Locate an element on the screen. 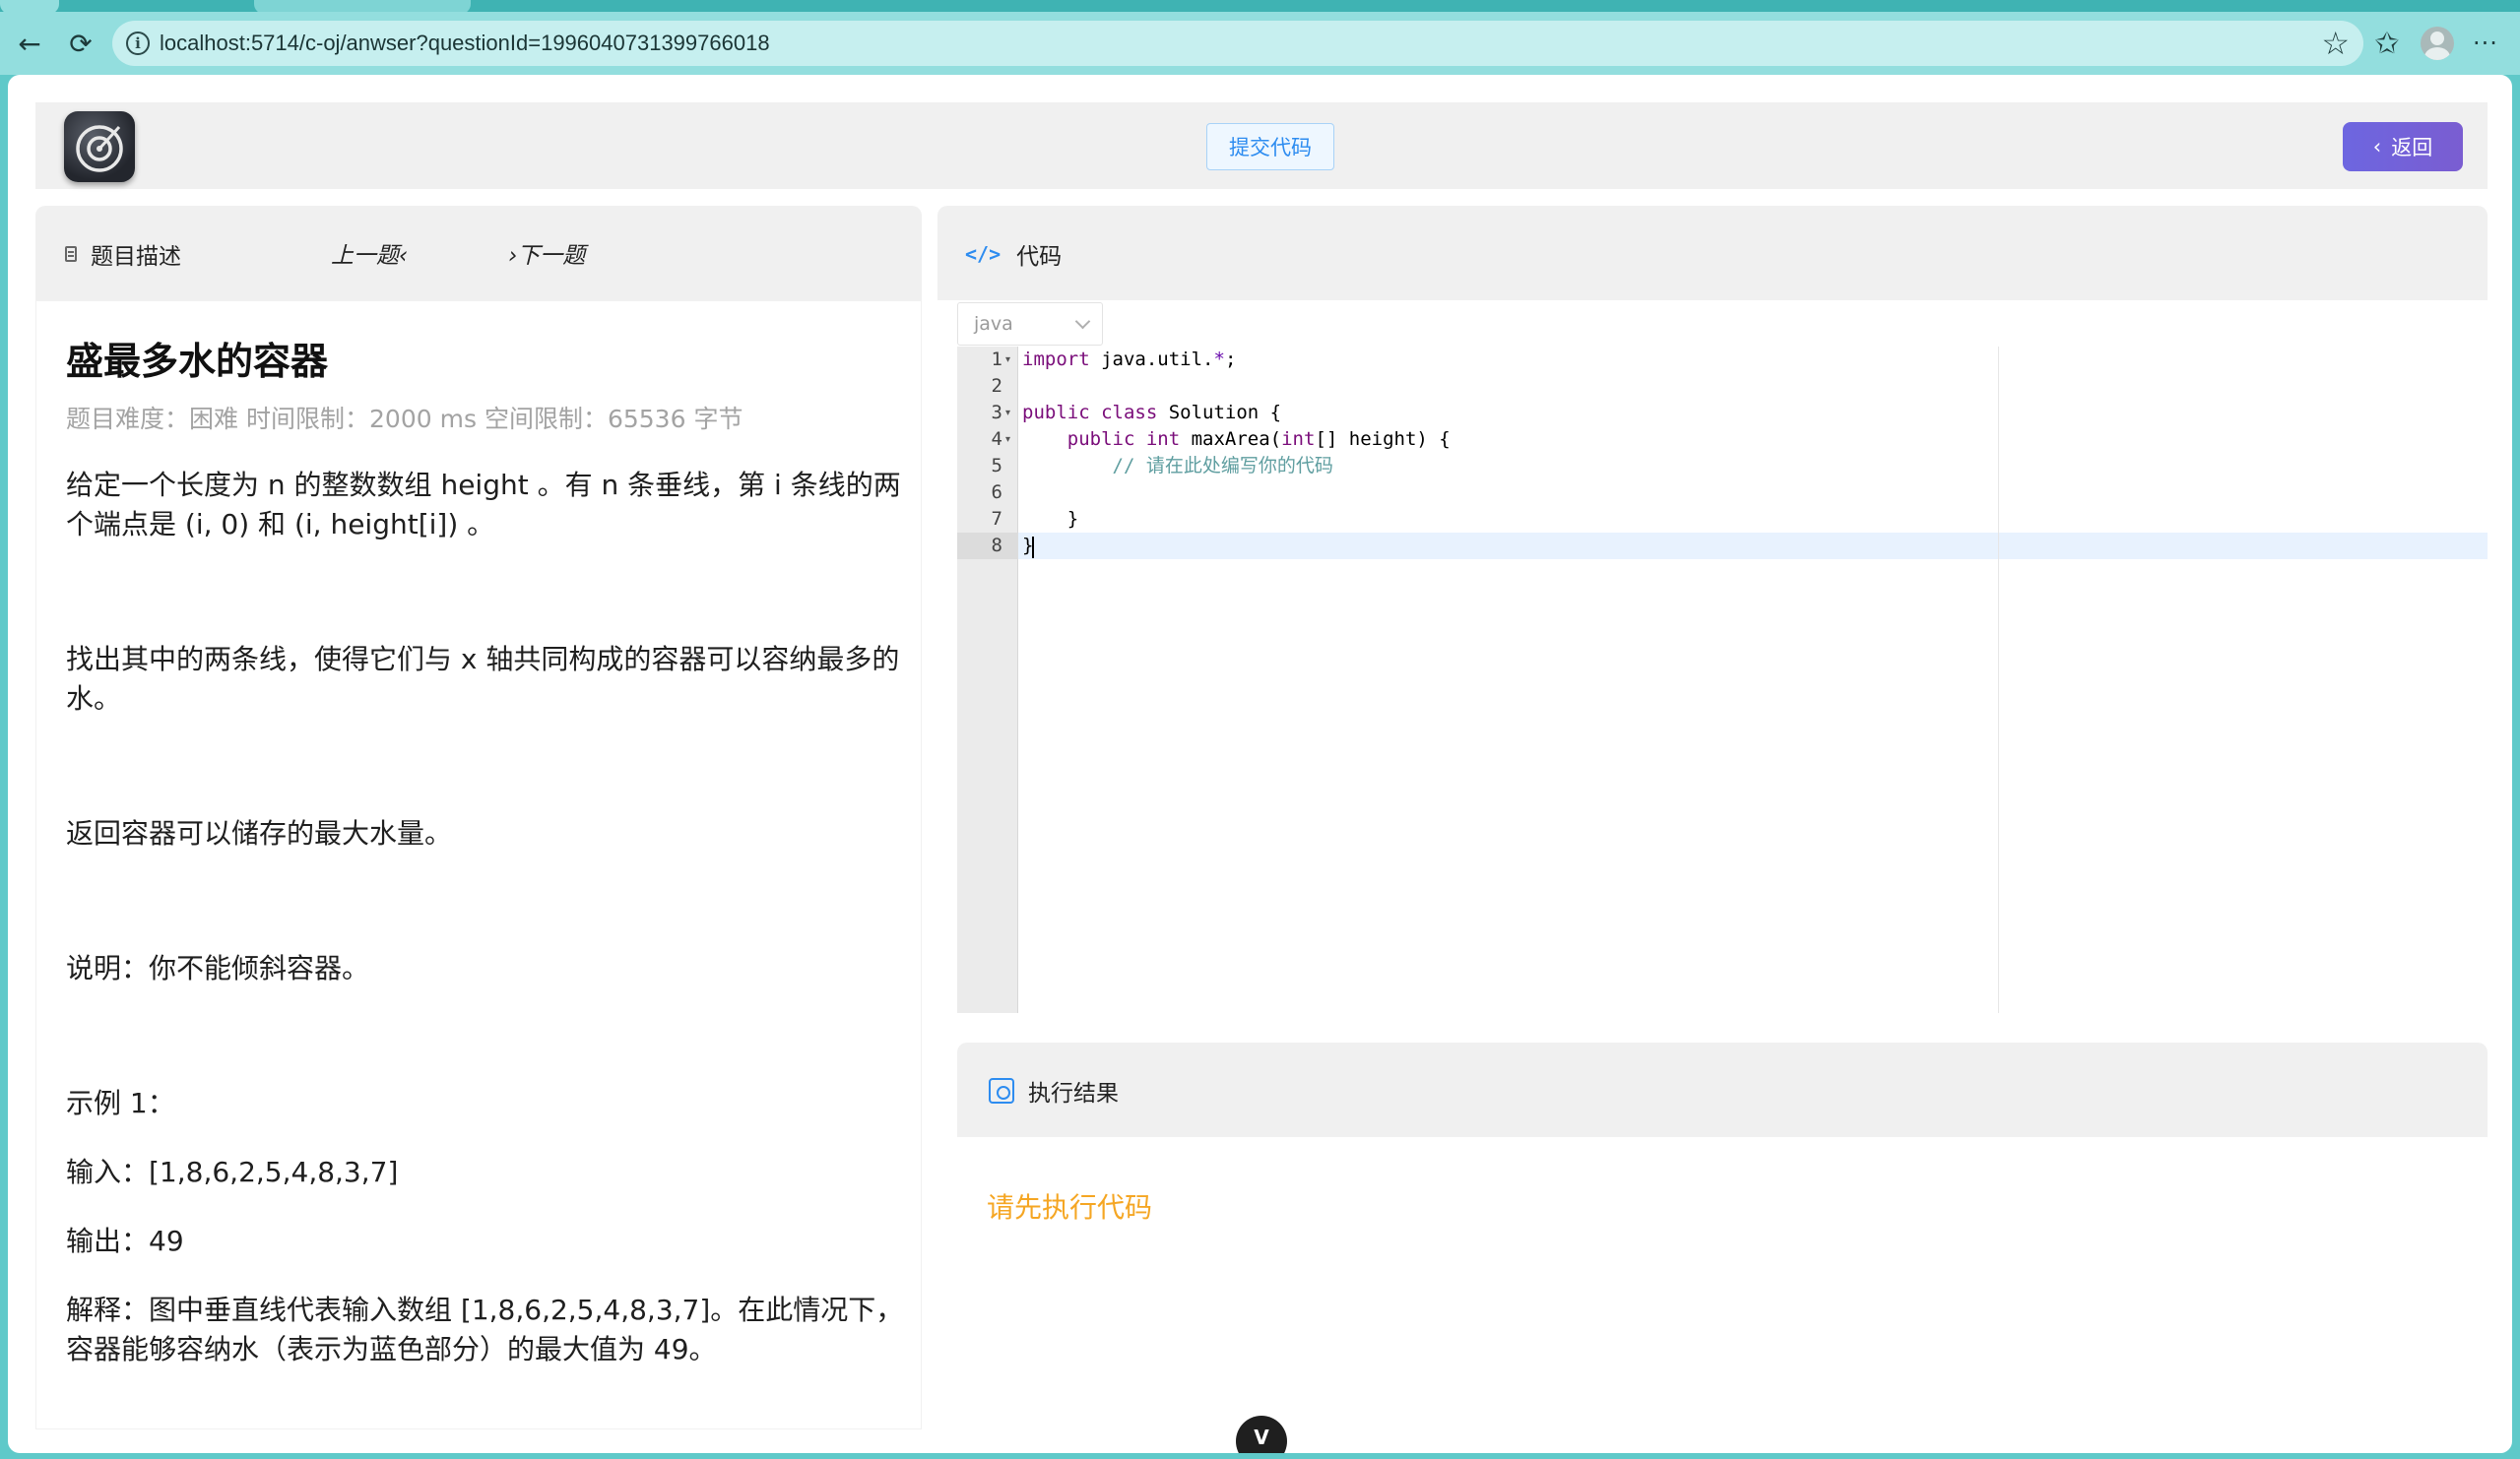  target-icon is located at coordinates (99, 148).